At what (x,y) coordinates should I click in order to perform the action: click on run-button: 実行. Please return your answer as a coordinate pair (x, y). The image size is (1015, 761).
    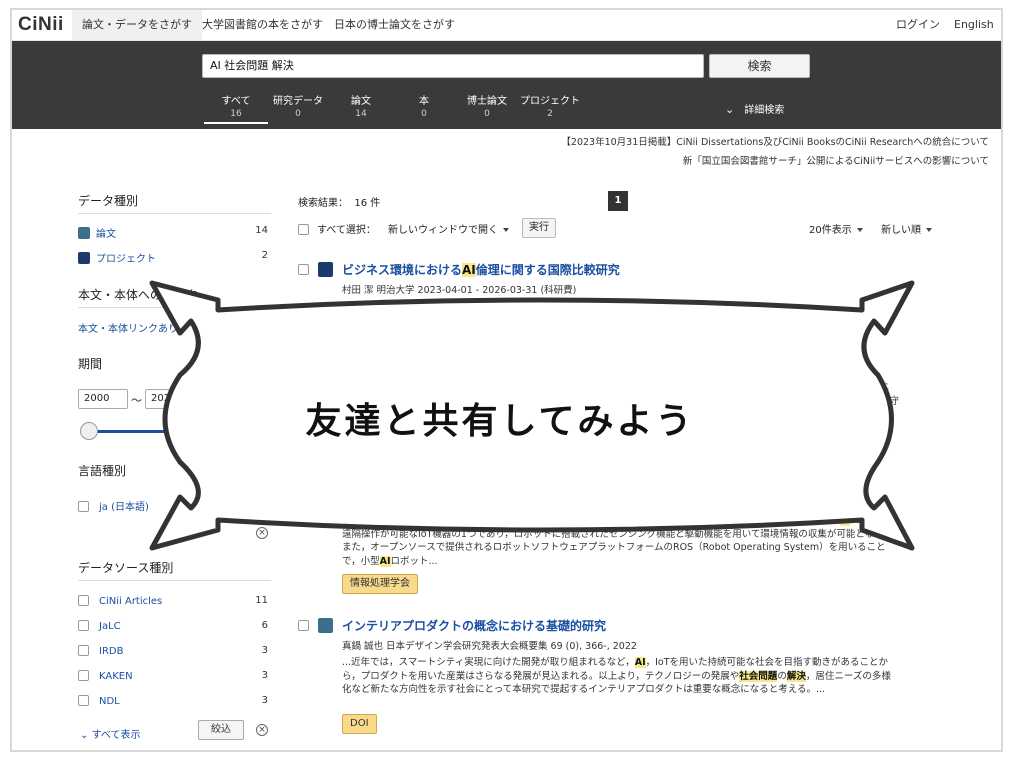
    Looking at the image, I should click on (539, 228).